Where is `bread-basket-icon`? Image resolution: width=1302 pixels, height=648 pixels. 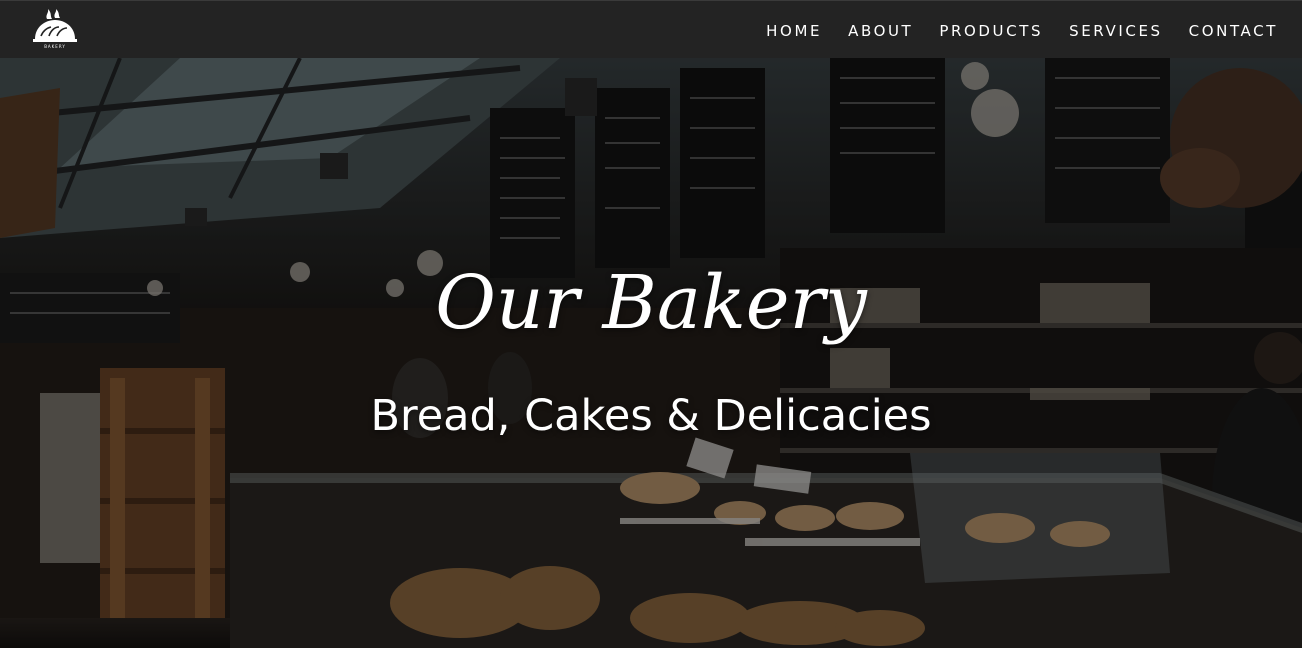
bread-basket-icon is located at coordinates (55, 25).